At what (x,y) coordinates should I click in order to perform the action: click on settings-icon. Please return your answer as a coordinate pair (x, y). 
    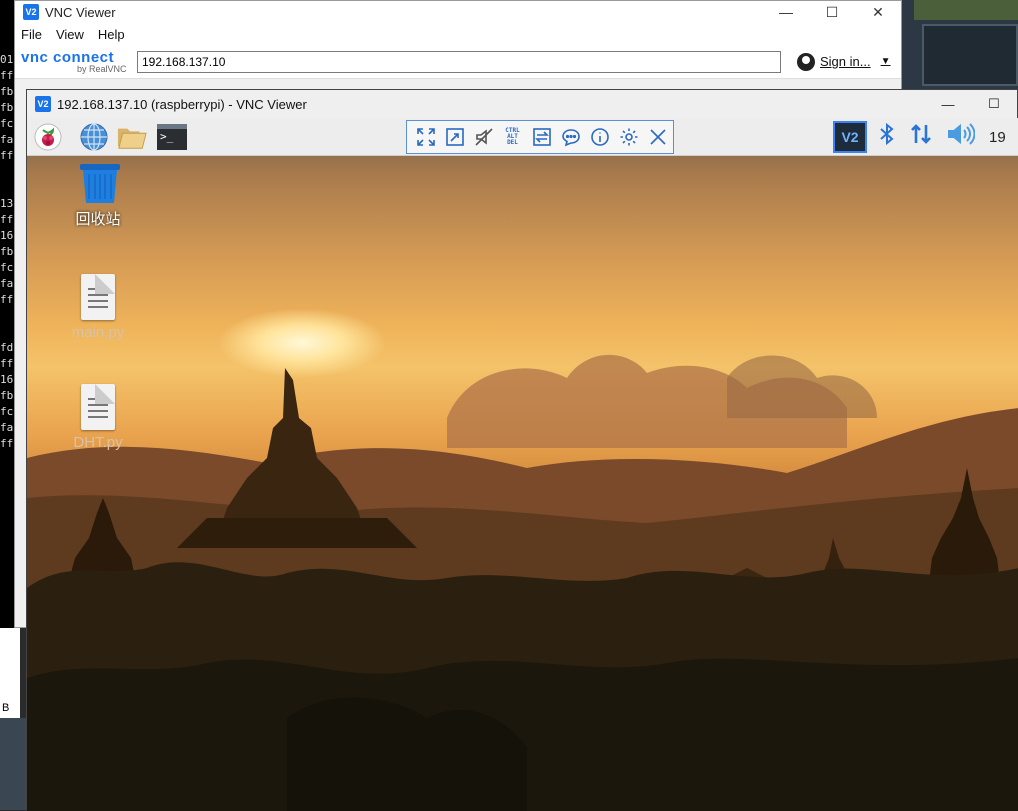
    Looking at the image, I should click on (628, 137).